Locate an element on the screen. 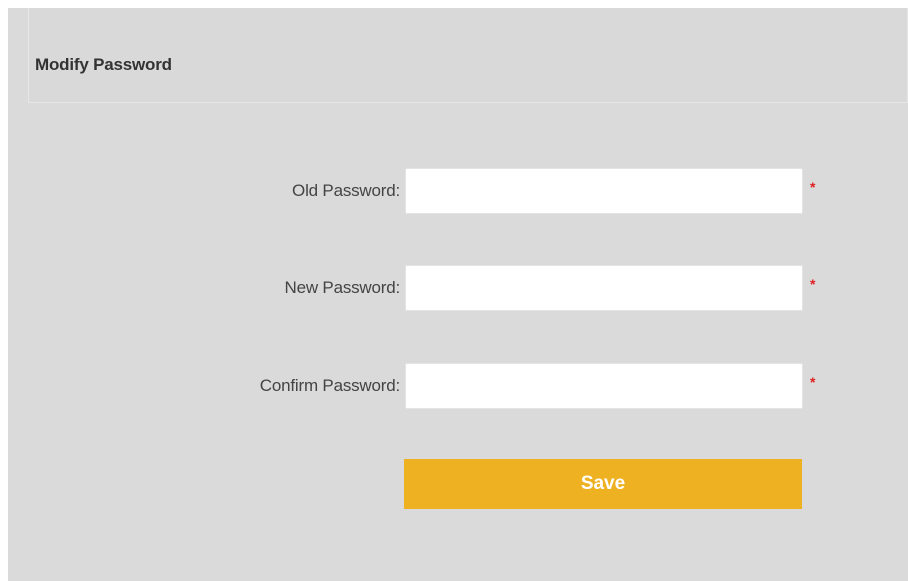 The width and height of the screenshot is (908, 581). new-password-label: New Password: is located at coordinates (342, 287).